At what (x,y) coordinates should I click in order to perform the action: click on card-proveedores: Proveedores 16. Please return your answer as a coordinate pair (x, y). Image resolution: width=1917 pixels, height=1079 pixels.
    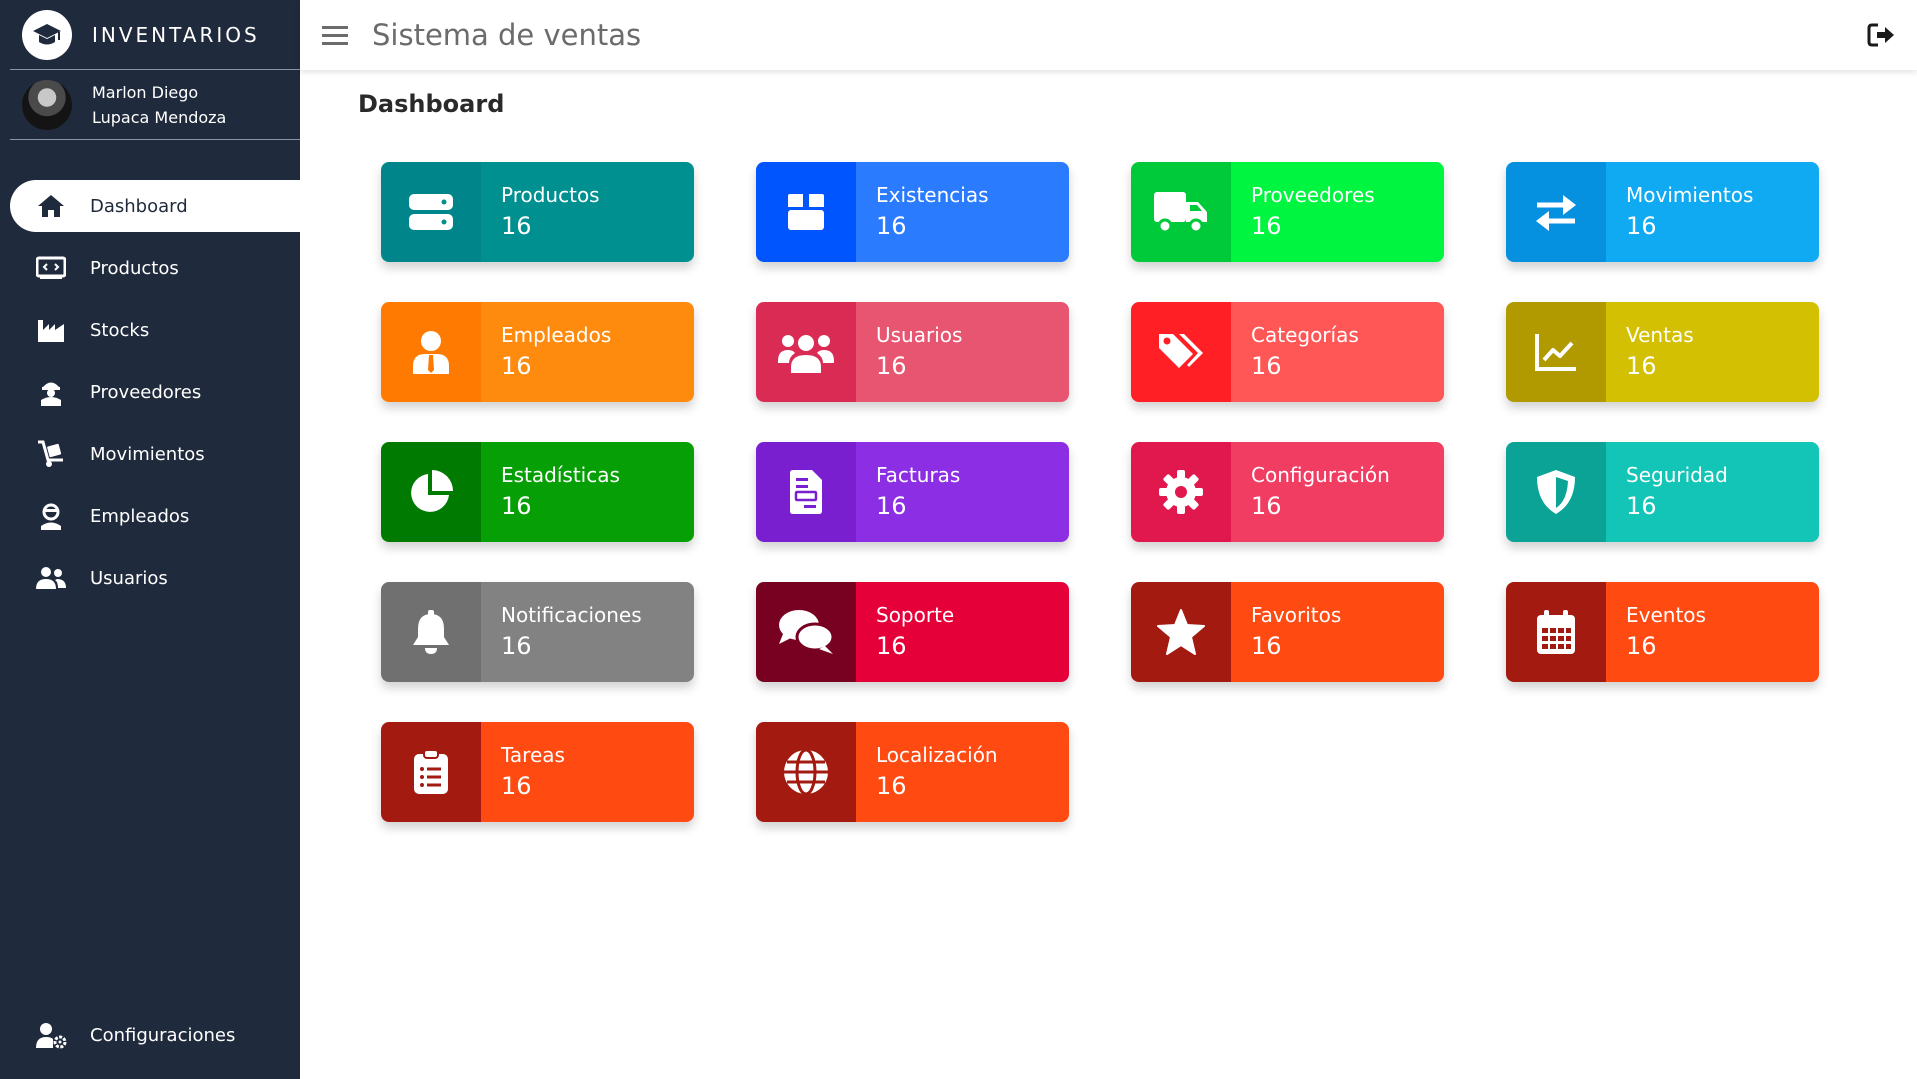
    Looking at the image, I should click on (1287, 212).